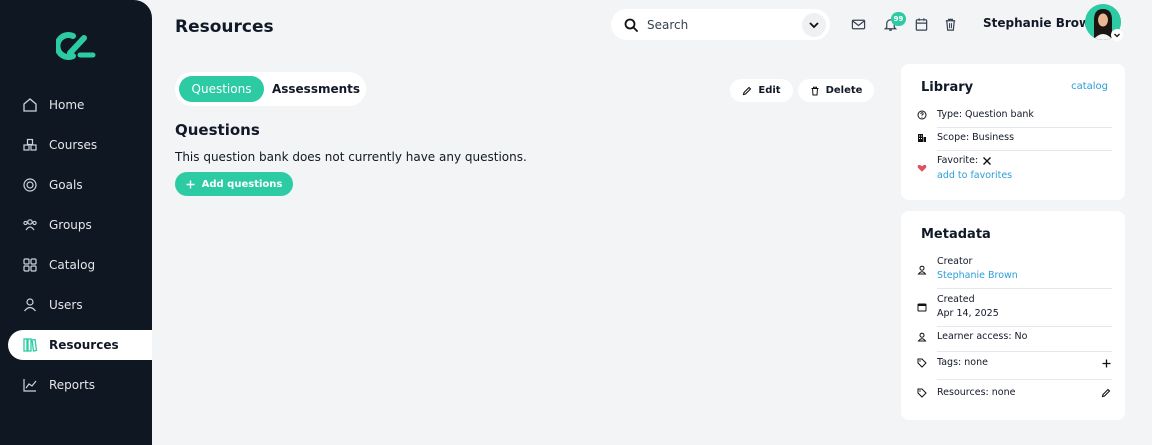 The image size is (1152, 445). I want to click on sidebar-item-label: Groups, so click(70, 225).